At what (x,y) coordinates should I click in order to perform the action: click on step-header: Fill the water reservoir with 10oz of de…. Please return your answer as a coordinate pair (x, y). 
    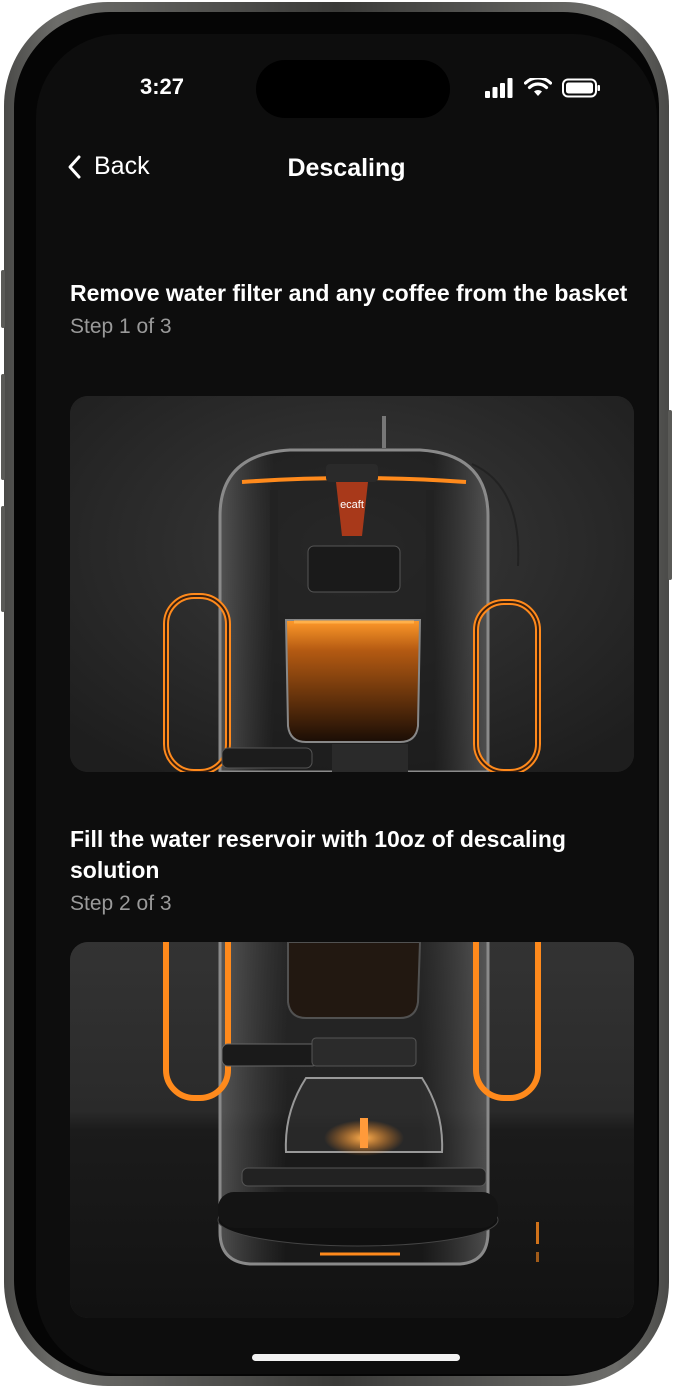
    Looking at the image, I should click on (352, 870).